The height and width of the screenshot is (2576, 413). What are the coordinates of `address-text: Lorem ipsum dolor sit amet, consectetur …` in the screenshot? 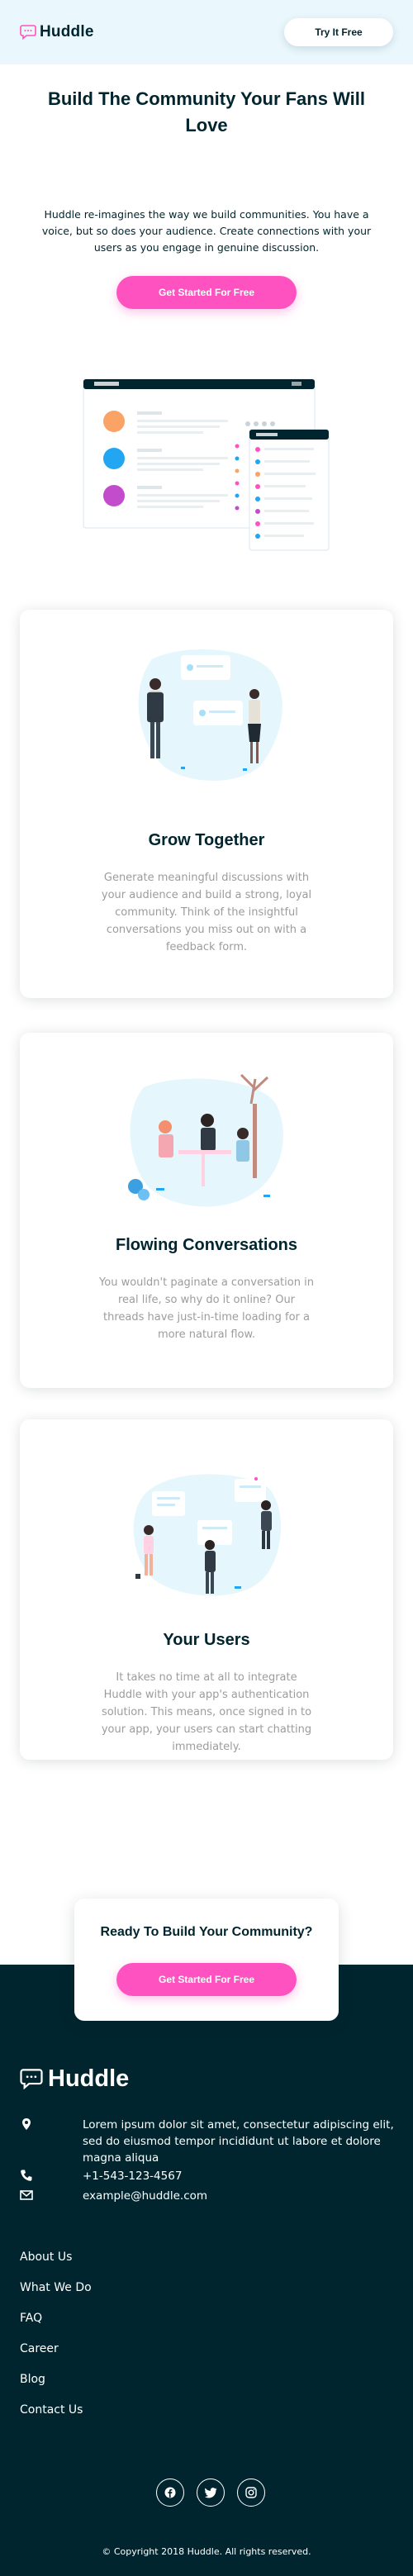 It's located at (238, 2141).